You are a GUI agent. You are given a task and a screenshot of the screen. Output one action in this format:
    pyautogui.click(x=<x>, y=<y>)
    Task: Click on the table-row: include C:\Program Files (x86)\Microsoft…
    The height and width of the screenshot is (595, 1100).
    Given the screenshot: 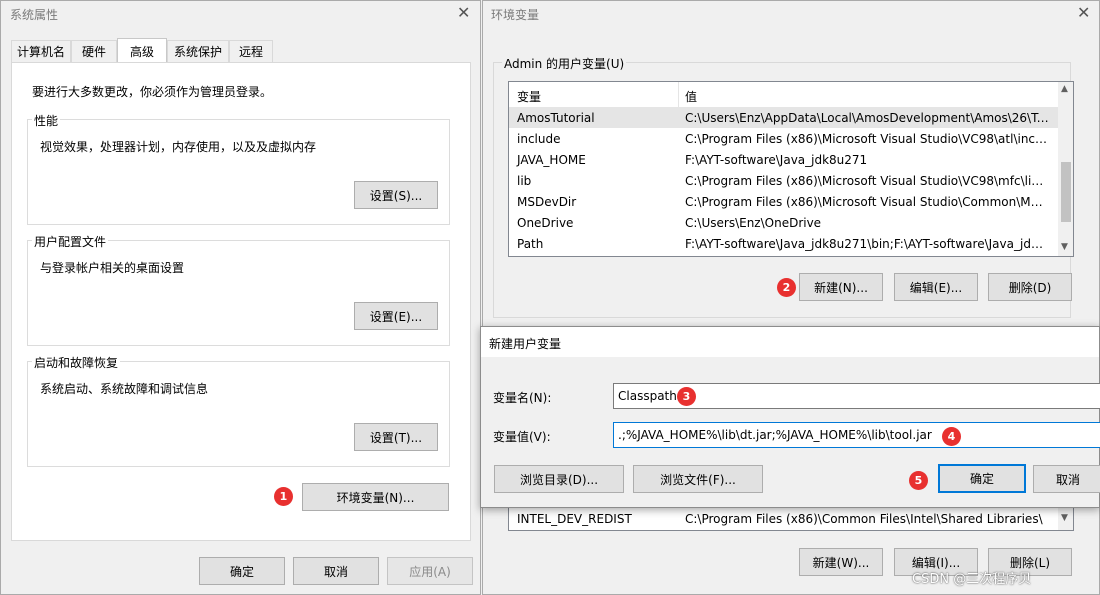 What is the action you would take?
    pyautogui.click(x=784, y=138)
    